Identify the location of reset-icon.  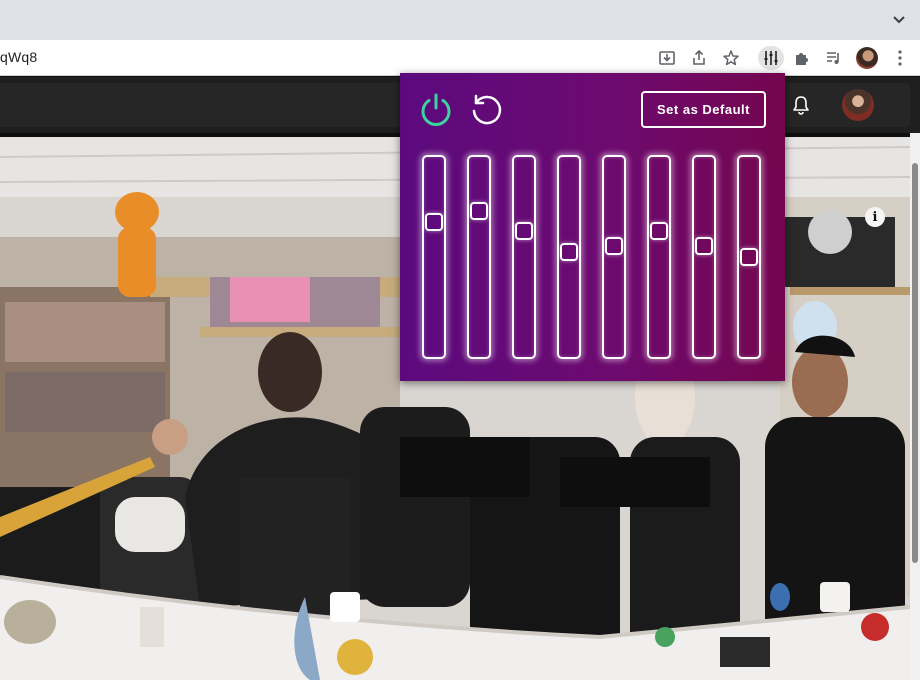
(485, 109).